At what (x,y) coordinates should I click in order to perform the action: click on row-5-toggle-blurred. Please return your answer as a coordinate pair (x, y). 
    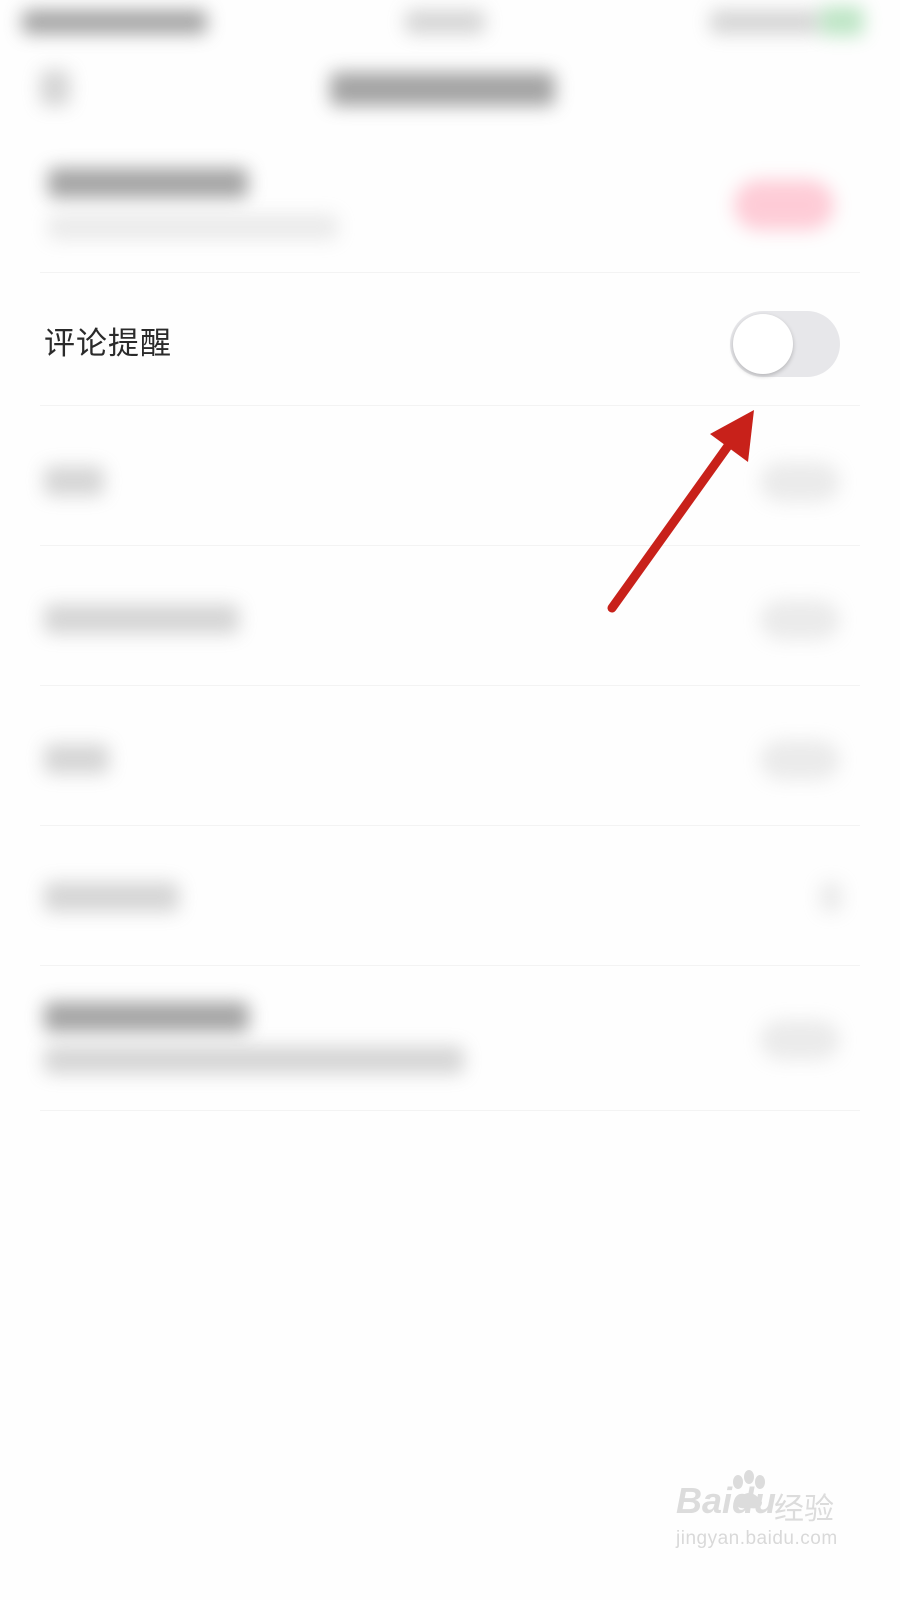
    Looking at the image, I should click on (800, 760).